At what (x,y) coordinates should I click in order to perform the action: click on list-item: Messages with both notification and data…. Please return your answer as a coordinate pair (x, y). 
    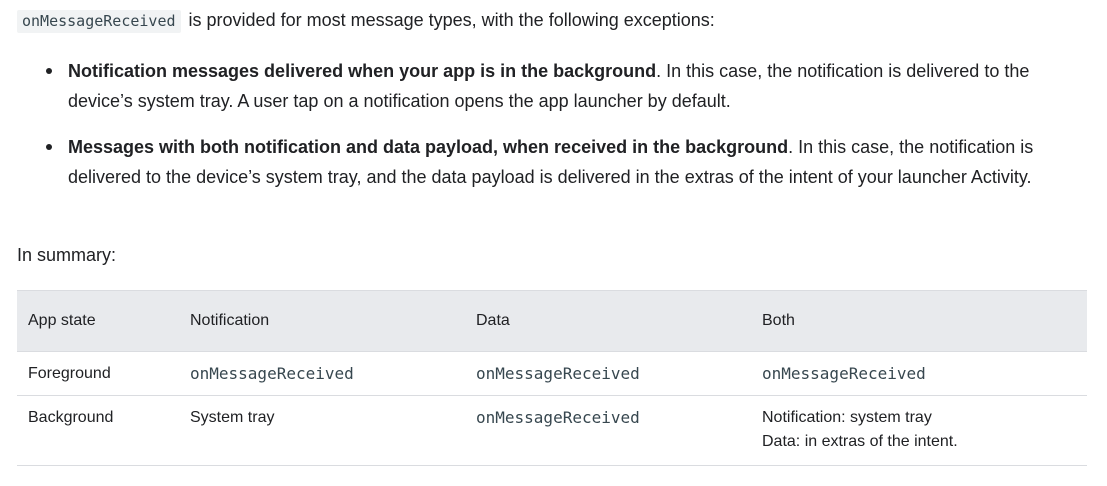
    Looking at the image, I should click on (554, 162).